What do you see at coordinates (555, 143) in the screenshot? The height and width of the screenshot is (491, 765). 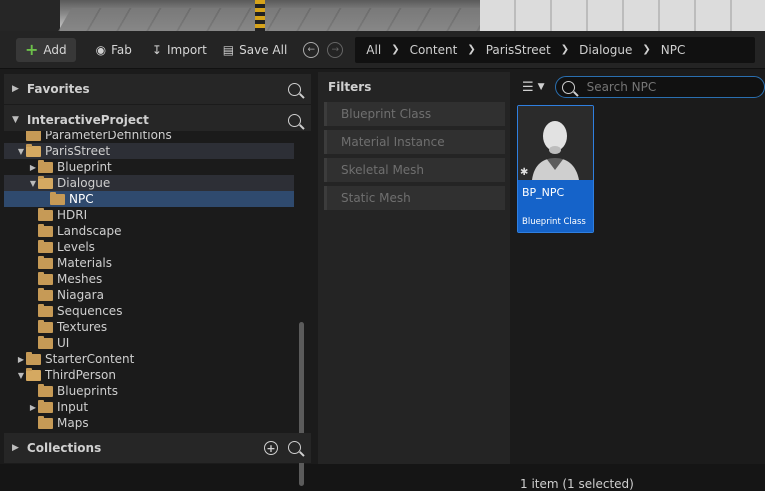 I see `character-icon` at bounding box center [555, 143].